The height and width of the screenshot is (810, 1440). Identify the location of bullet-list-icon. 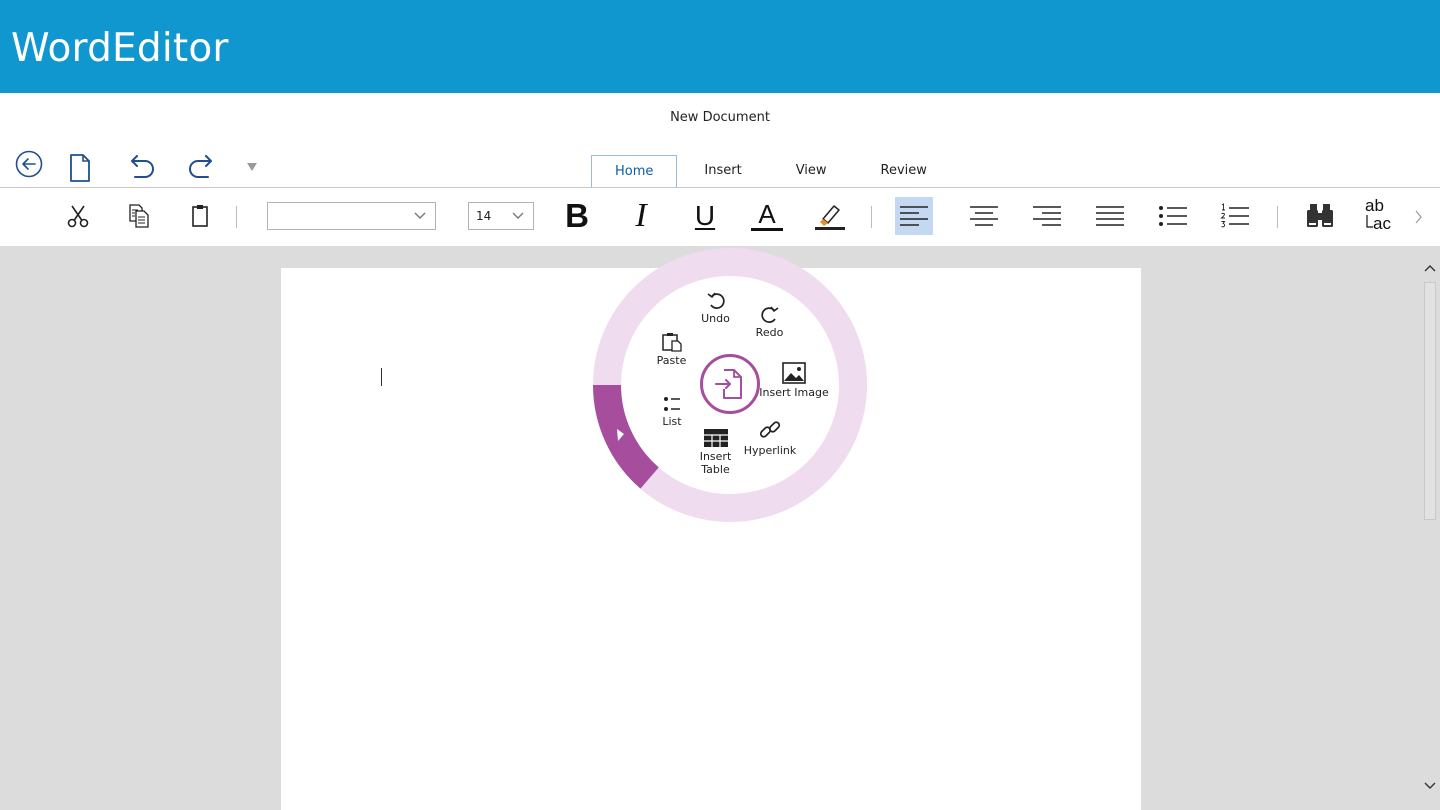
(1173, 216).